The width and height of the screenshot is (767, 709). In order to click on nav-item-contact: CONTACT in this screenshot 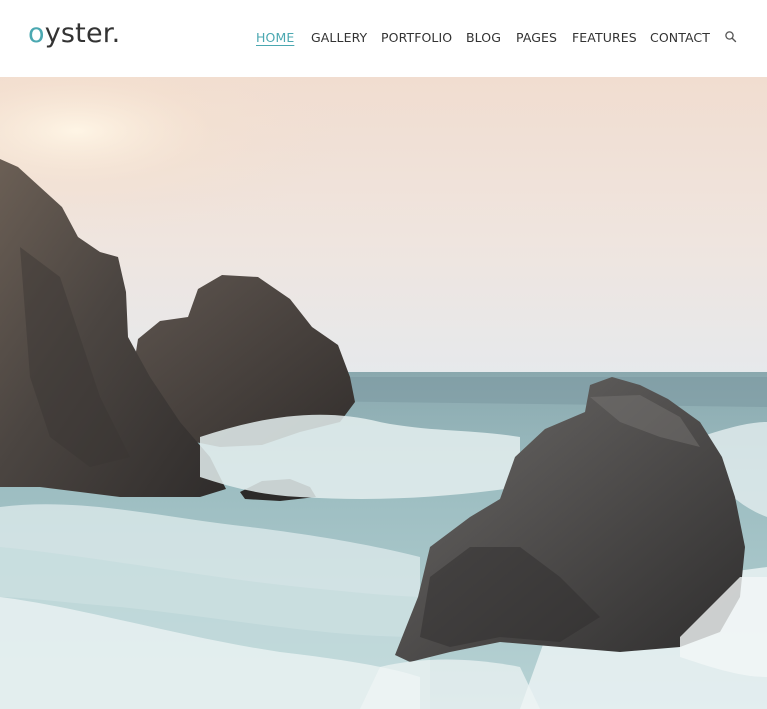, I will do `click(680, 38)`.